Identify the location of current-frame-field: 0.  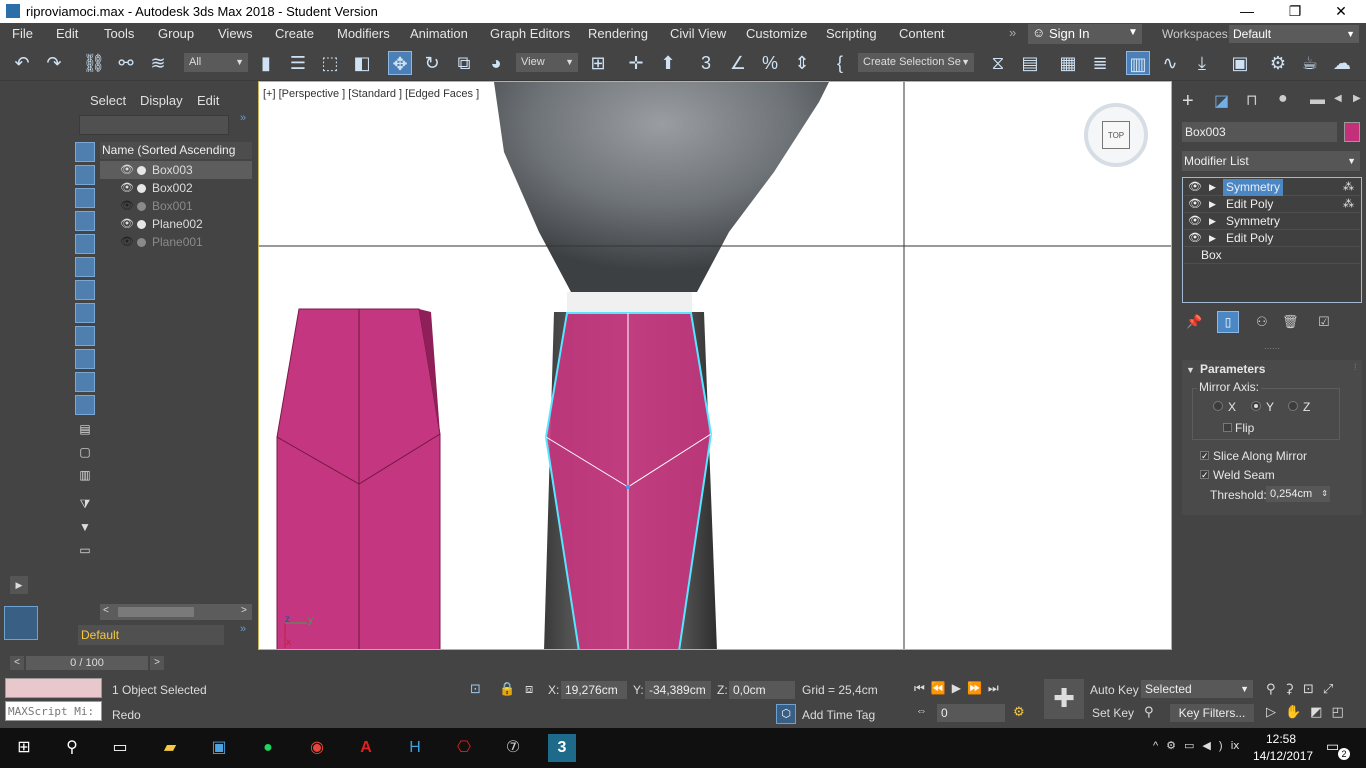
(971, 713).